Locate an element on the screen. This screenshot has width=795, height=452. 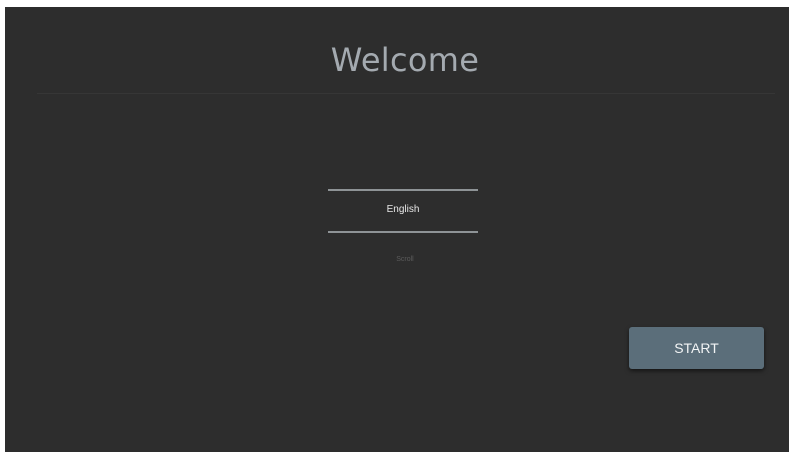
language-picker: English is located at coordinates (403, 211).